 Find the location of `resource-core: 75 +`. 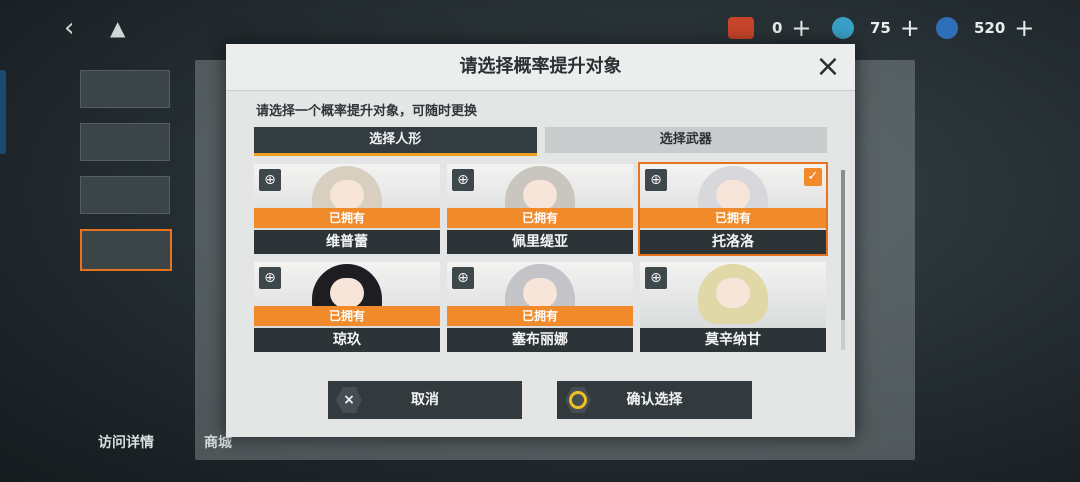

resource-core: 75 + is located at coordinates (876, 28).